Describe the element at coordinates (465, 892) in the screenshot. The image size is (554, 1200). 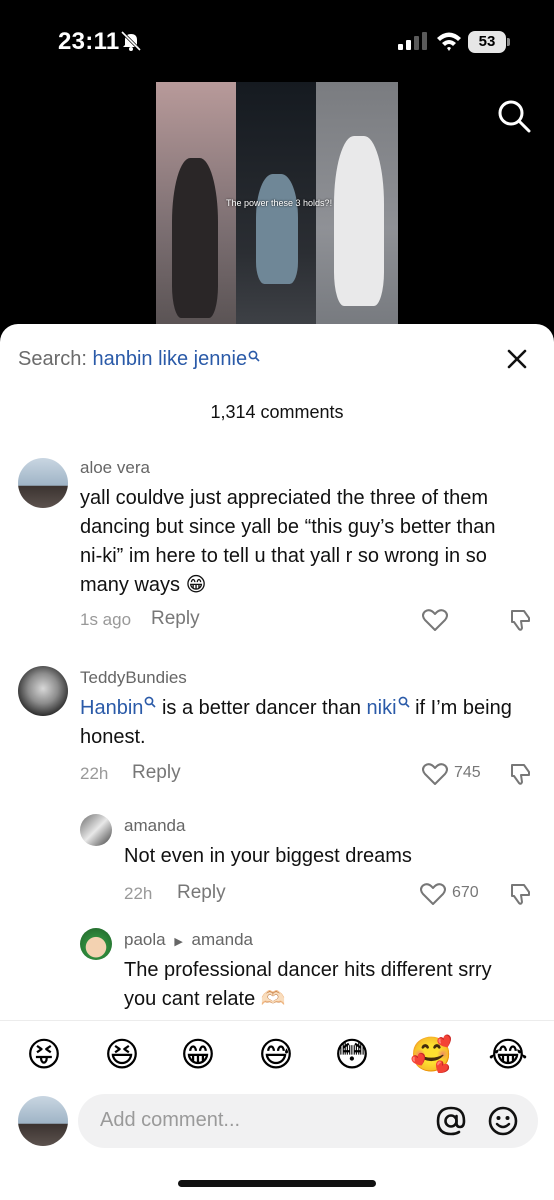
I see `like-count: 670` at that location.